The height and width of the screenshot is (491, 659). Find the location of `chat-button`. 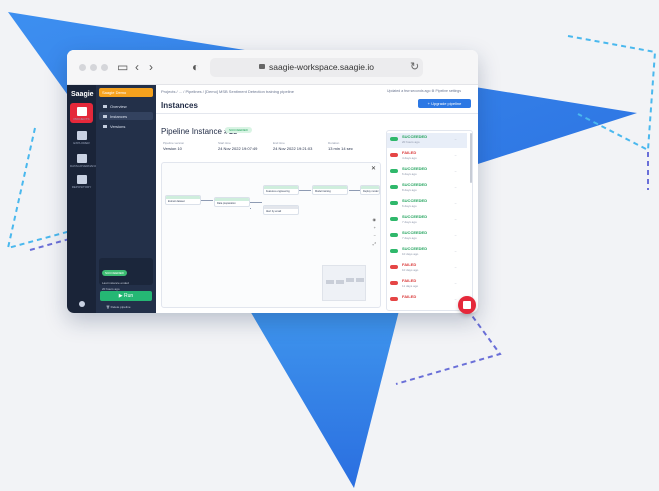

chat-button is located at coordinates (467, 305).